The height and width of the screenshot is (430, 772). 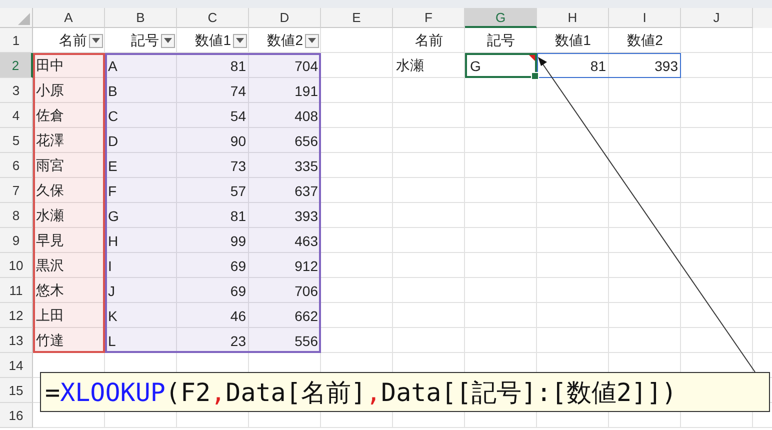 What do you see at coordinates (645, 18) in the screenshot?
I see `column-header: I` at bounding box center [645, 18].